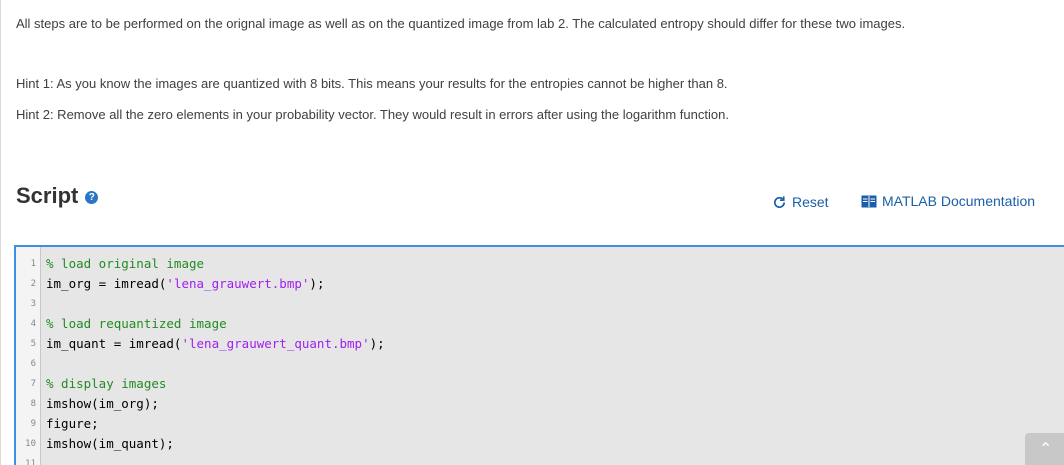  I want to click on script-title: Script, so click(47, 195).